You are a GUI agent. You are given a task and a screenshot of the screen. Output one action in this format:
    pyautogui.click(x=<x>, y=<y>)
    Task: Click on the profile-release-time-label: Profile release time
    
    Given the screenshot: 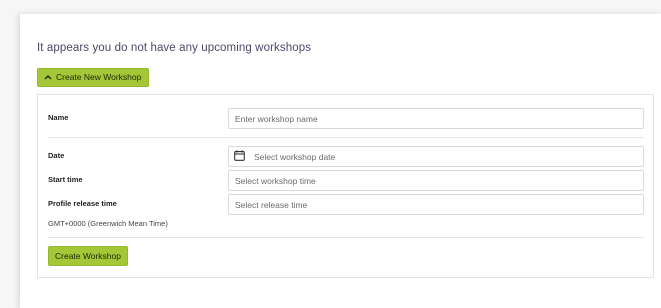 What is the action you would take?
    pyautogui.click(x=82, y=203)
    